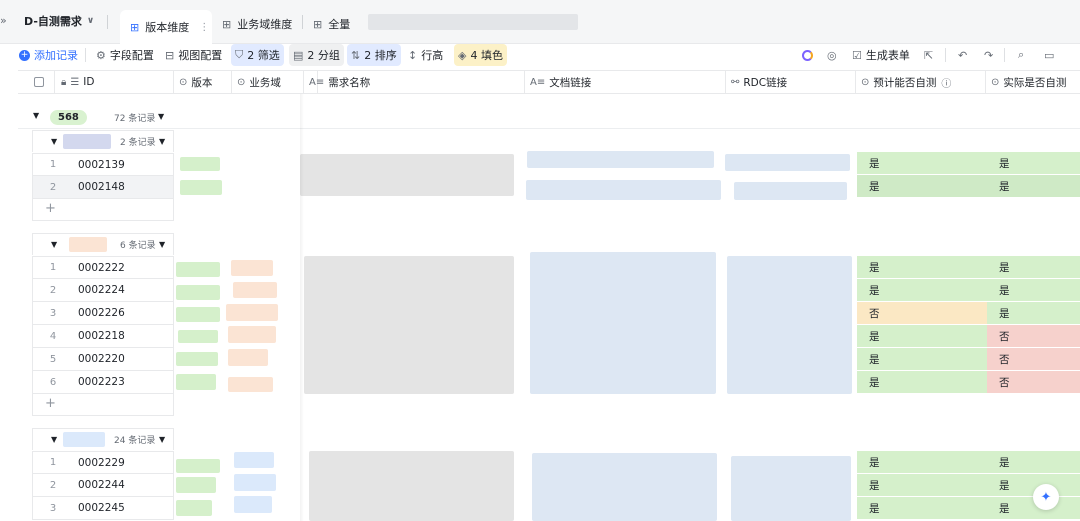 The height and width of the screenshot is (521, 1080). What do you see at coordinates (1046, 497) in the screenshot?
I see `ai-assistant-button: ✦` at bounding box center [1046, 497].